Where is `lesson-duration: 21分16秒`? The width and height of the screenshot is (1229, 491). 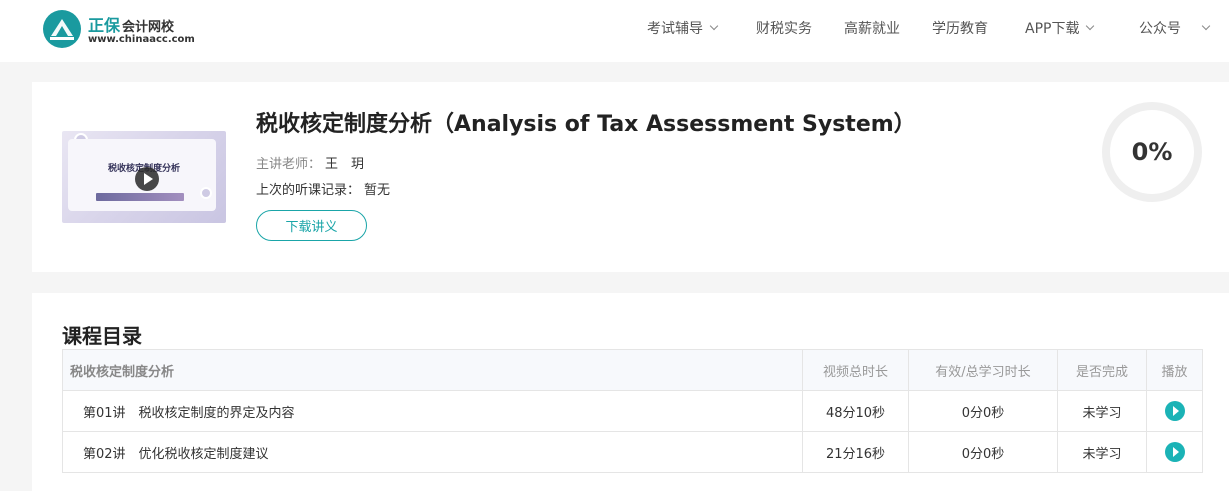
lesson-duration: 21分16秒 is located at coordinates (855, 452).